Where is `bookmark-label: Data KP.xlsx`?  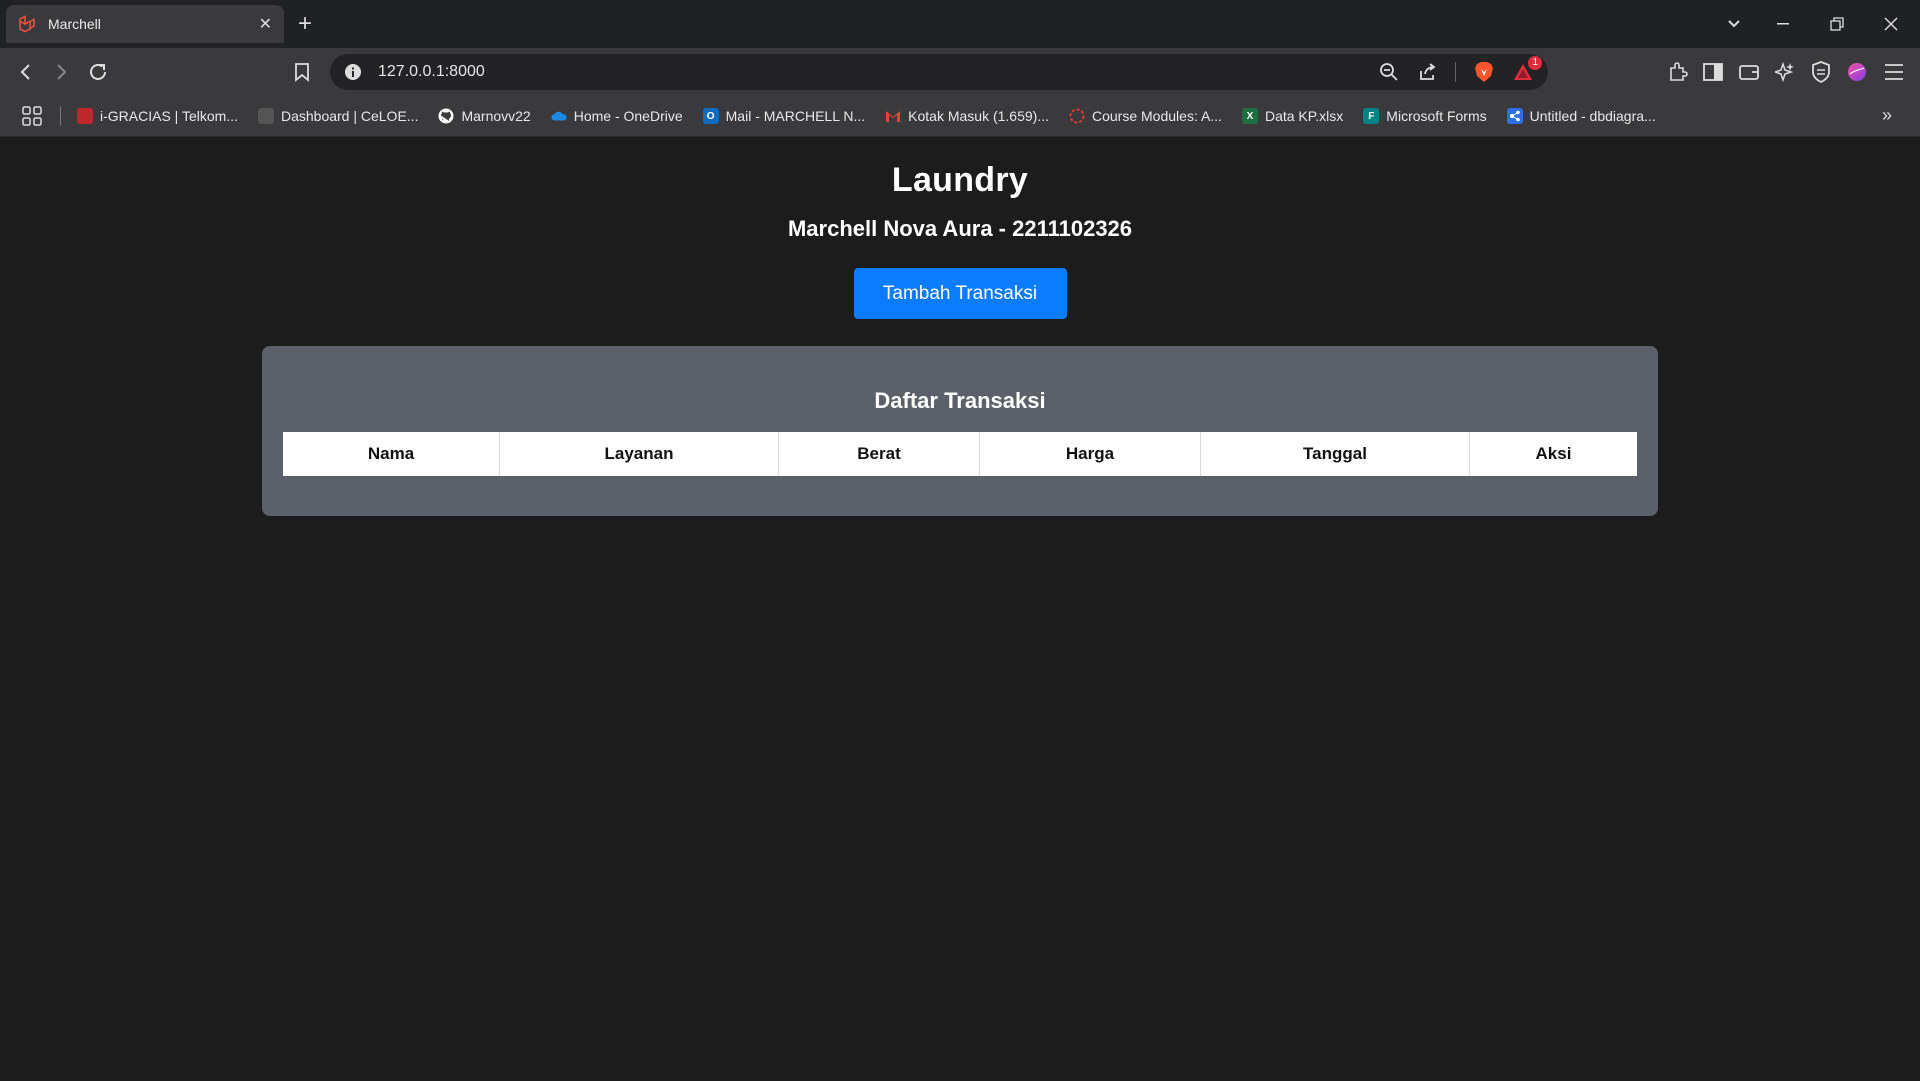
bookmark-label: Data KP.xlsx is located at coordinates (1304, 116).